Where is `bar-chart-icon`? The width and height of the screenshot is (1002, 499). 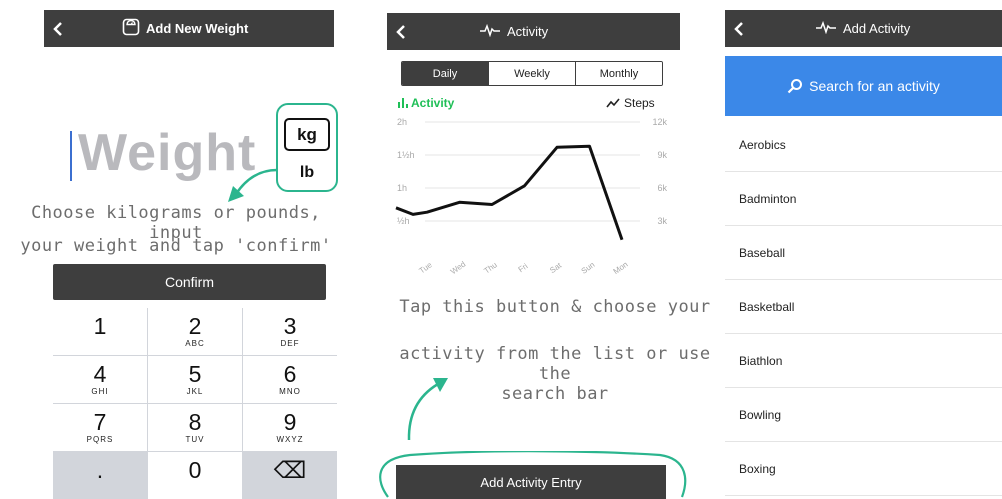
bar-chart-icon is located at coordinates (403, 103).